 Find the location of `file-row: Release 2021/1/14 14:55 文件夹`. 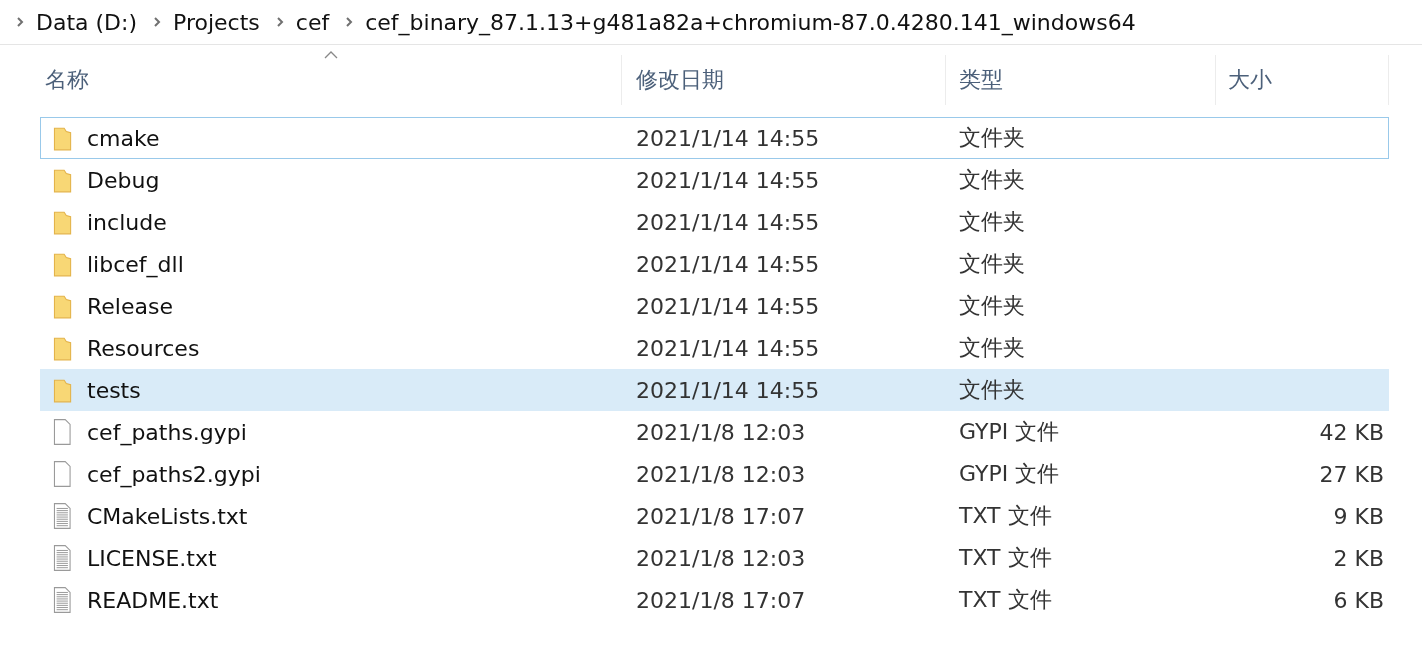

file-row: Release 2021/1/14 14:55 文件夹 is located at coordinates (714, 306).